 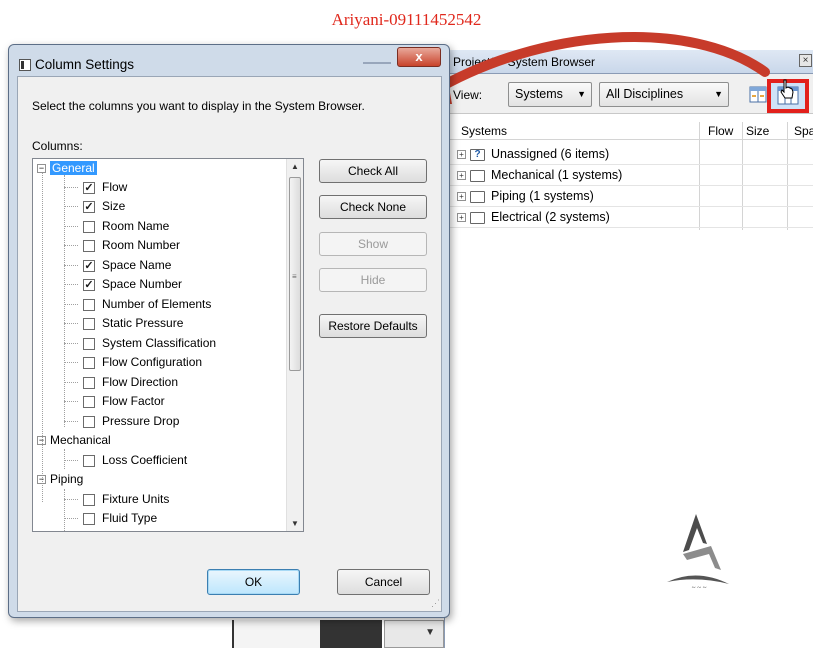 What do you see at coordinates (141, 245) in the screenshot?
I see `column-option-label: Room Number` at bounding box center [141, 245].